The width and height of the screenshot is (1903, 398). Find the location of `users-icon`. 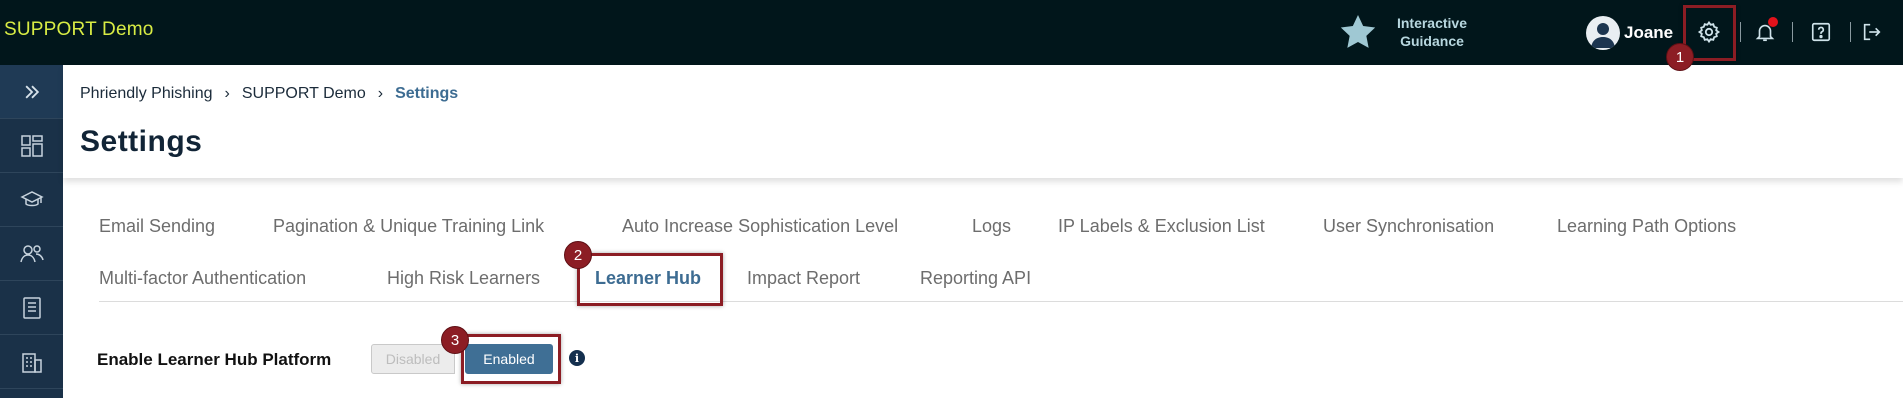

users-icon is located at coordinates (31, 253).